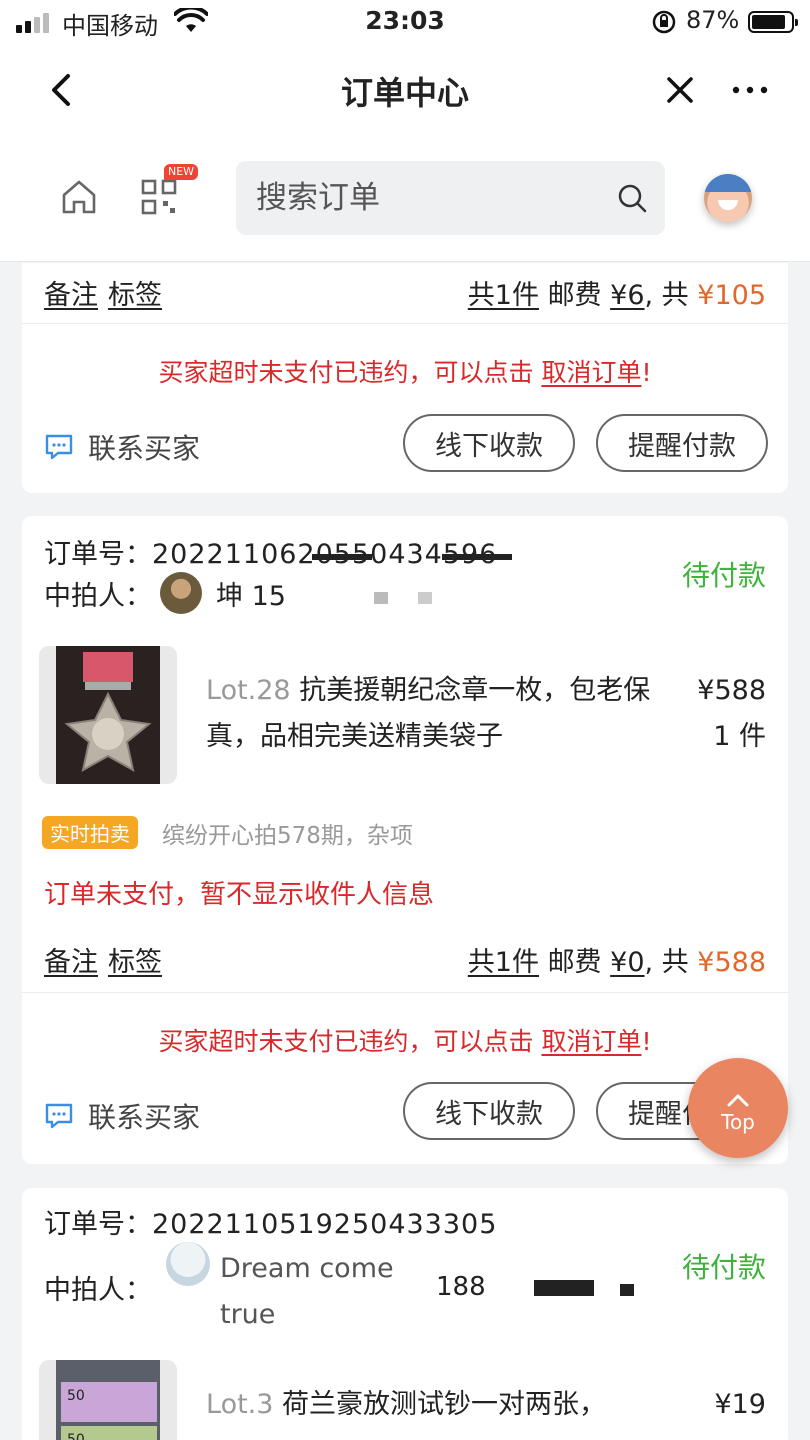 The width and height of the screenshot is (810, 1440). I want to click on order-number: 订单号：2022110620550434596, so click(270, 551).